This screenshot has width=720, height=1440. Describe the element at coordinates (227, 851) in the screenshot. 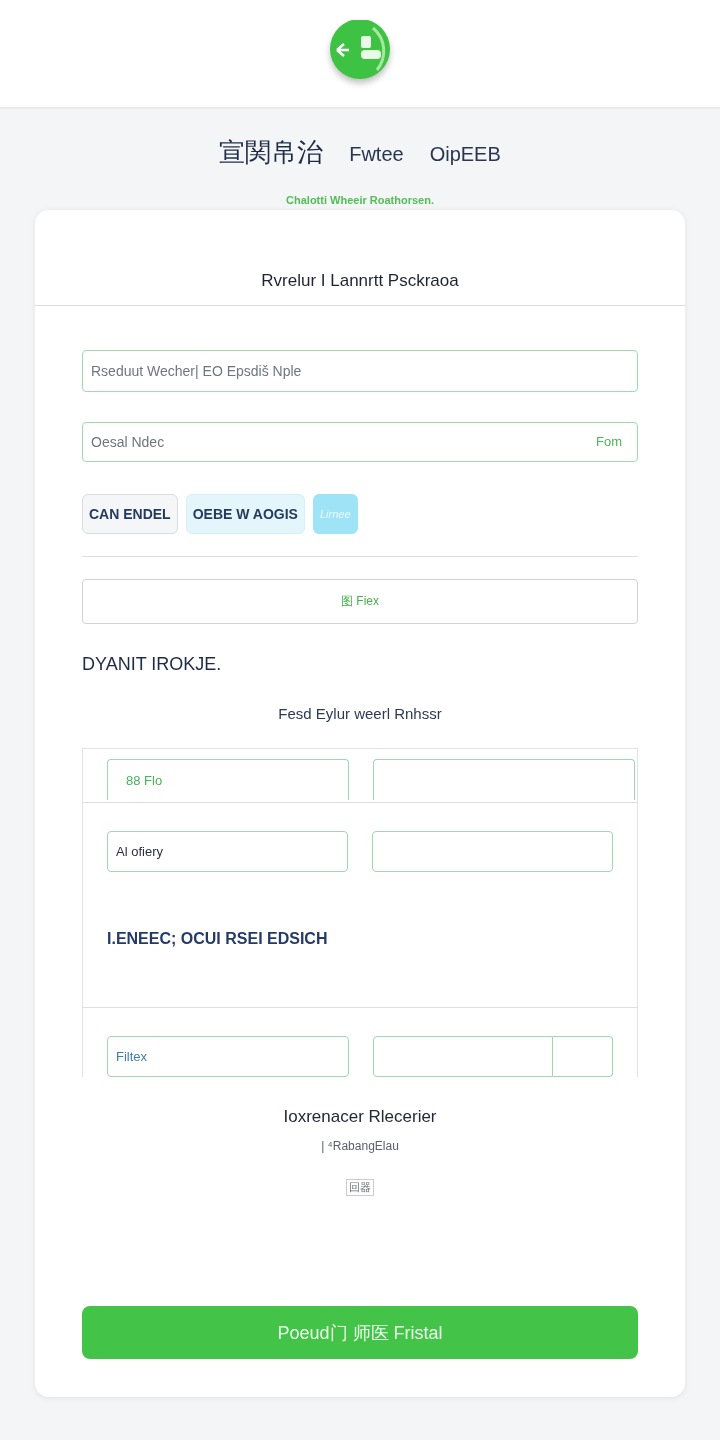

I see `input-field: Al ofiery` at that location.